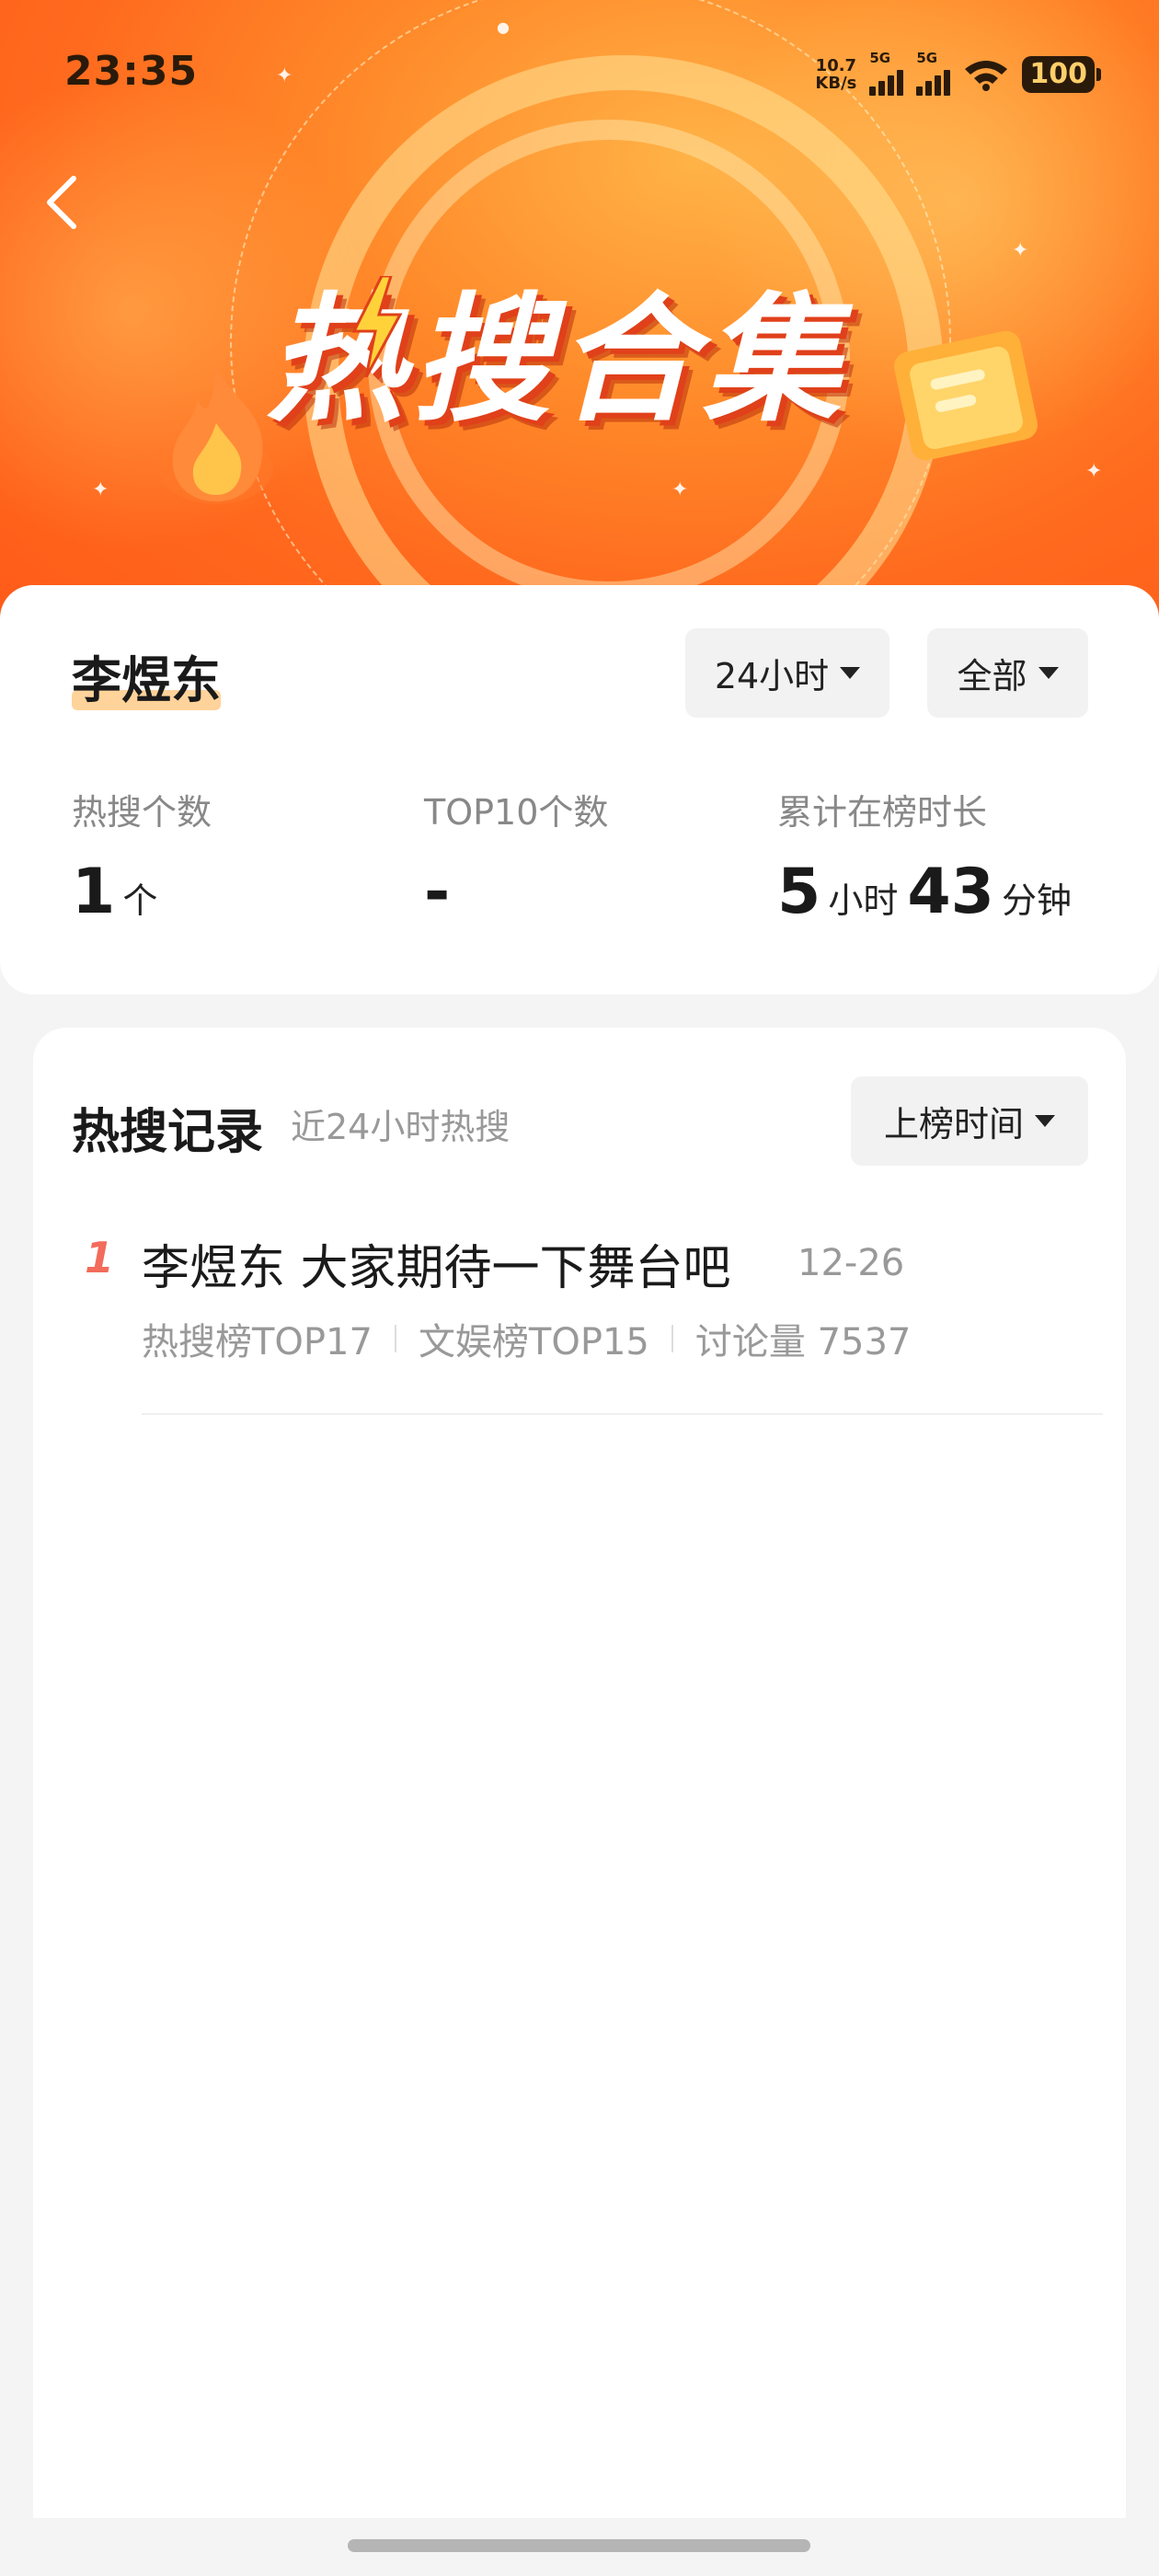 This screenshot has height=2576, width=1159. Describe the element at coordinates (140, 900) in the screenshot. I see `hot-count-unit: 个` at that location.